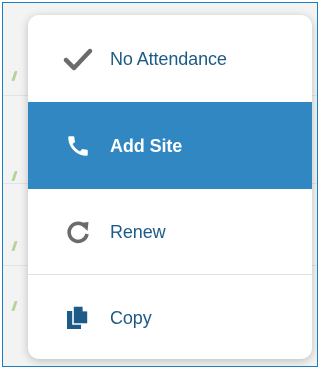 This screenshot has width=321, height=370. I want to click on phone-icon, so click(78, 146).